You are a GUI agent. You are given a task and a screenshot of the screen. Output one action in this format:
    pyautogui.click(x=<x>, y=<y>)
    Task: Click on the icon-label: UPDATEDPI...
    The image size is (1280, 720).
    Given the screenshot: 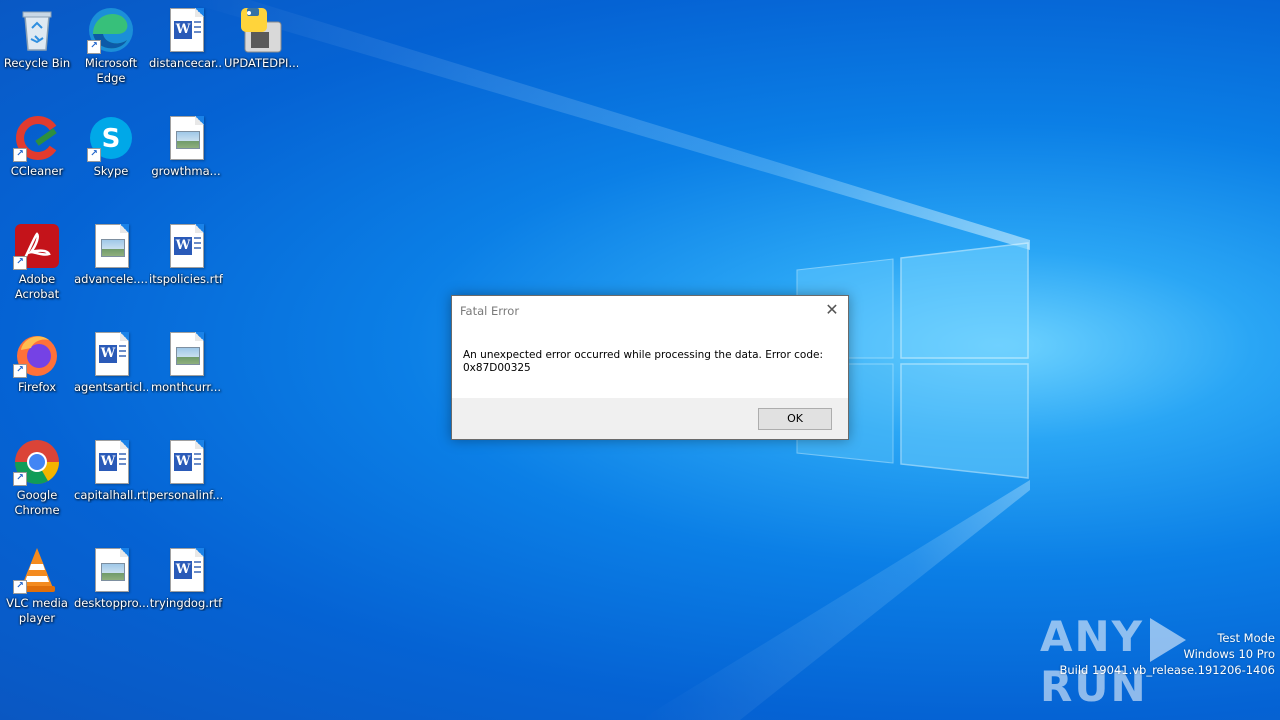 What is the action you would take?
    pyautogui.click(x=261, y=63)
    